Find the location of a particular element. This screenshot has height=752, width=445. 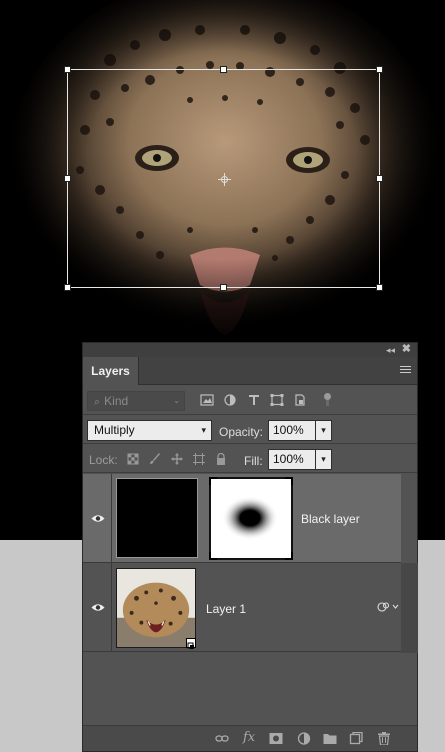

collapse-panel-icon: ◂◂ is located at coordinates (390, 350).